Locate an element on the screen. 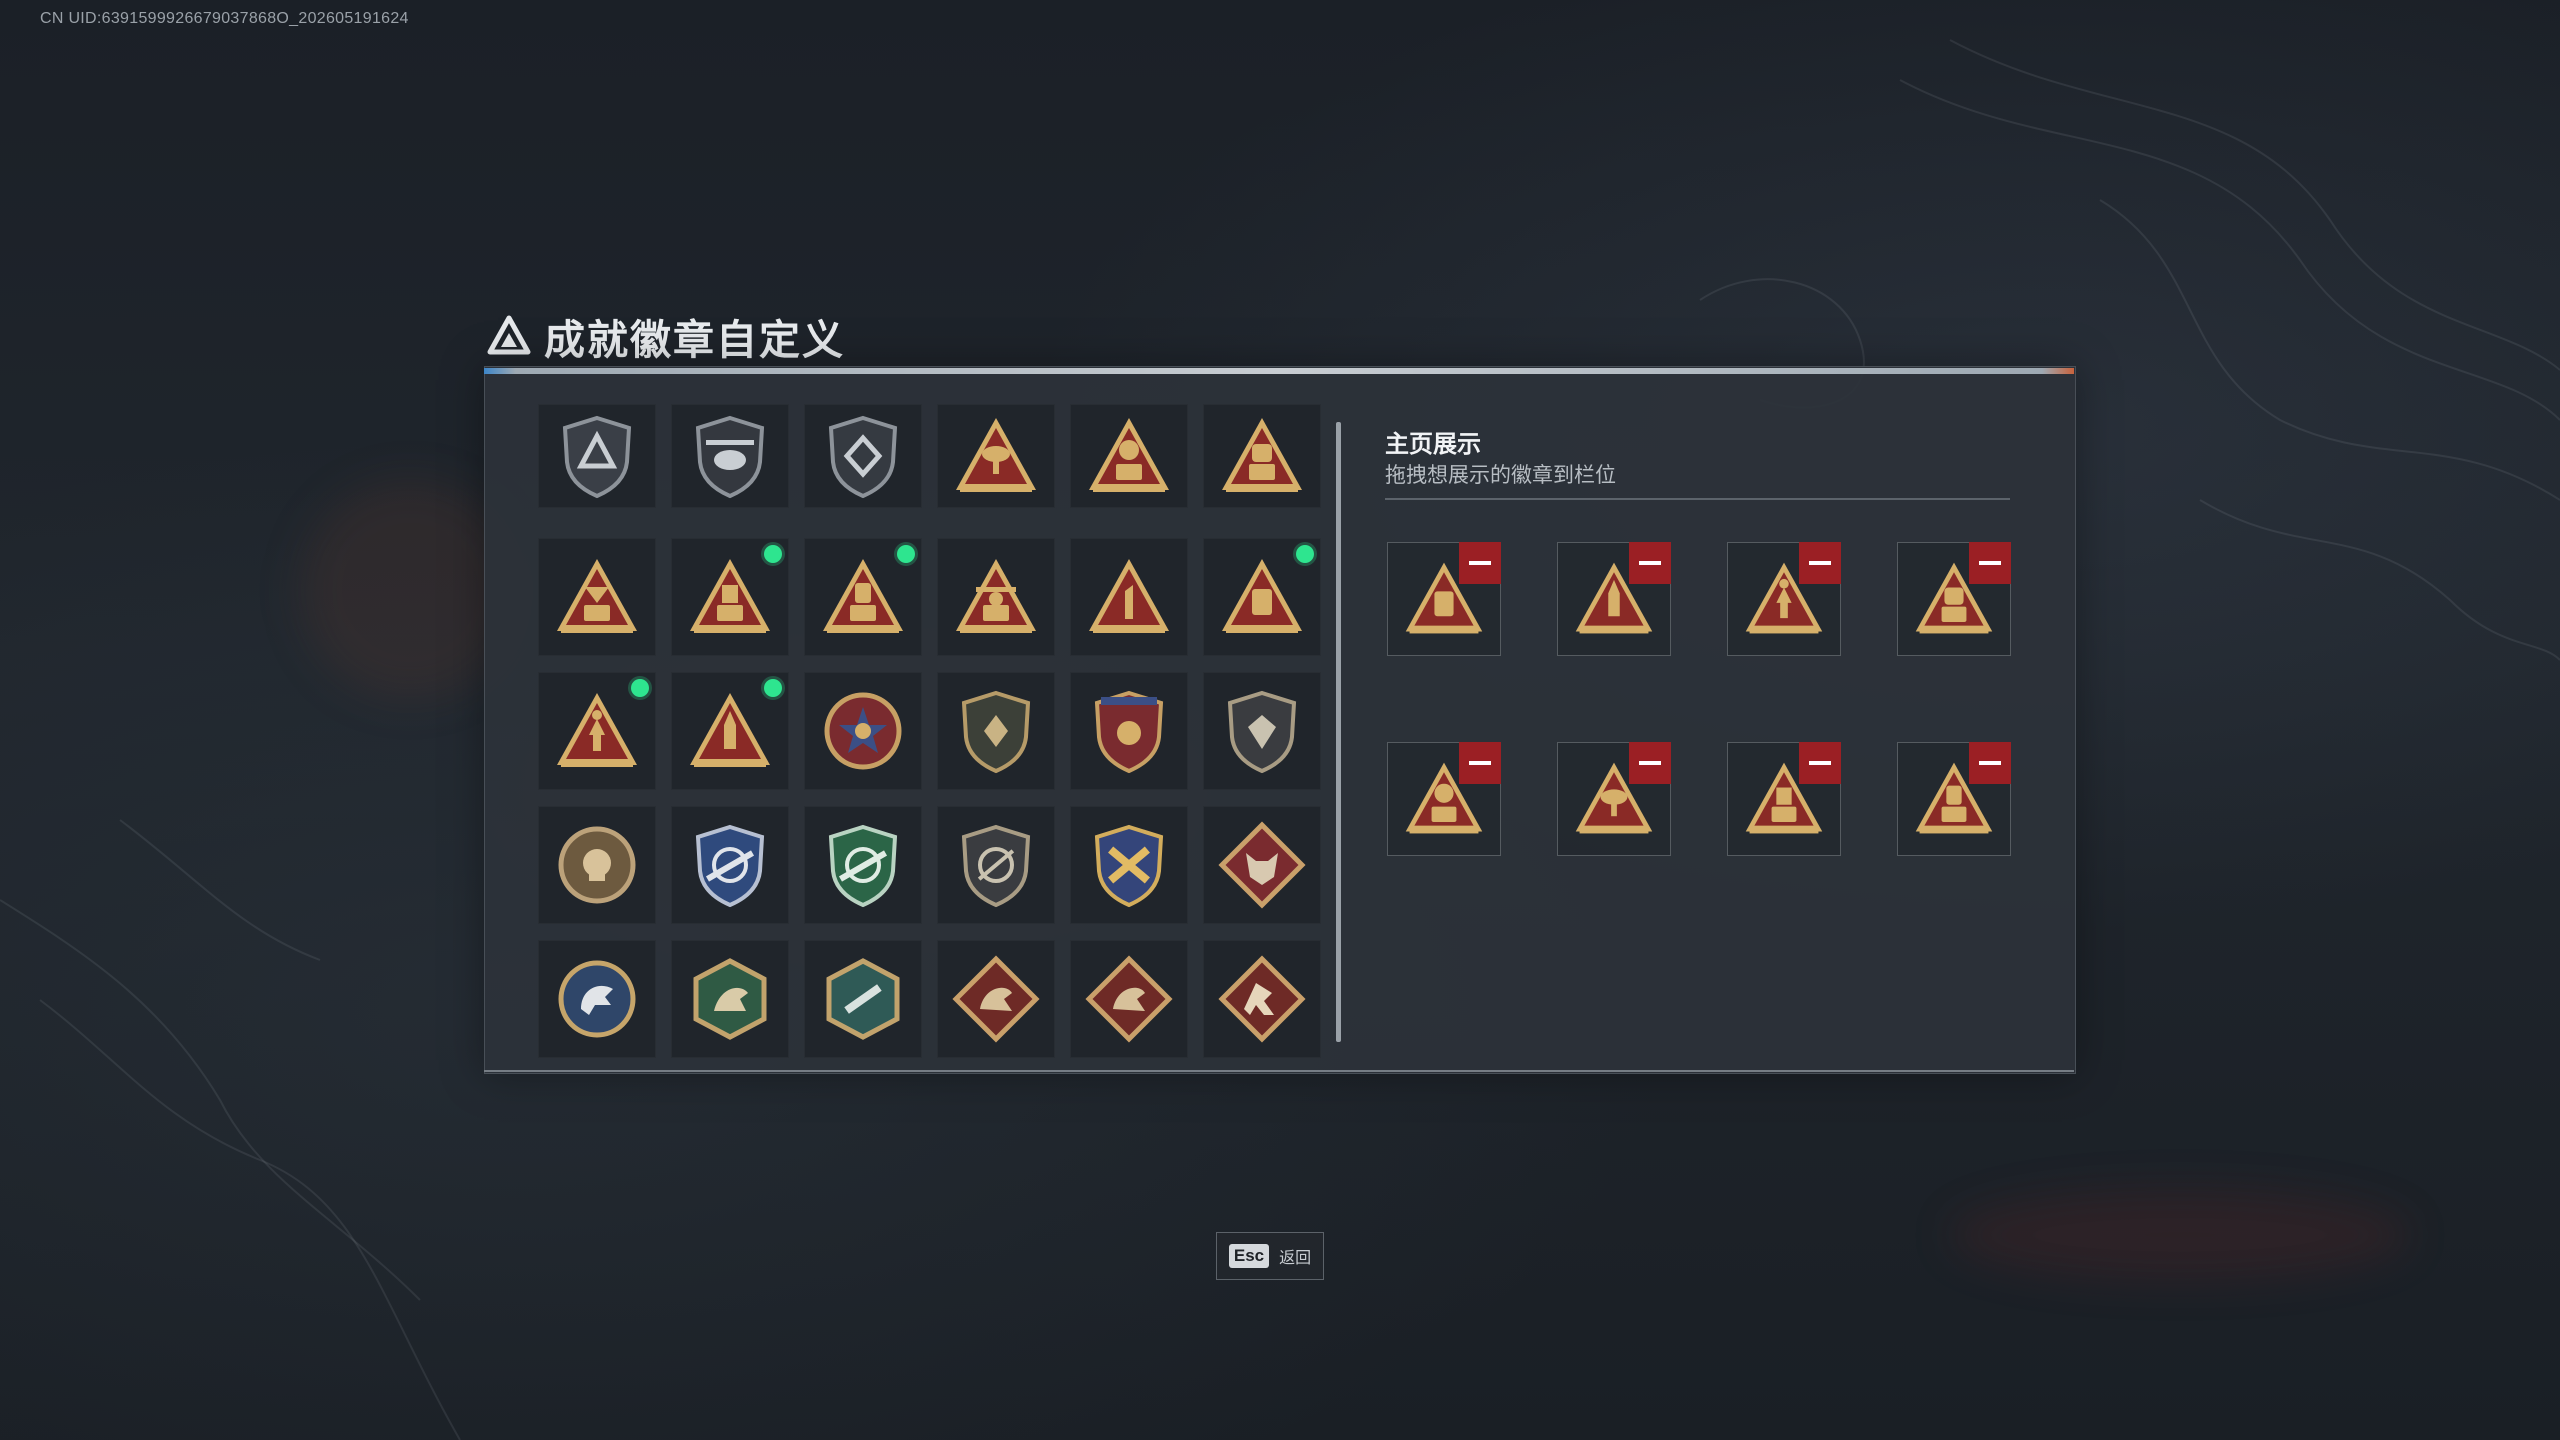  page-title: 成就徽章自定义 is located at coordinates (694, 340).